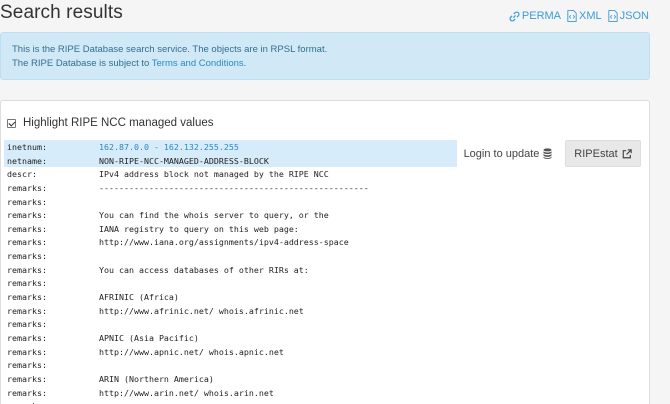  Describe the element at coordinates (596, 153) in the screenshot. I see `ripestat-label: RIPEstat` at that location.